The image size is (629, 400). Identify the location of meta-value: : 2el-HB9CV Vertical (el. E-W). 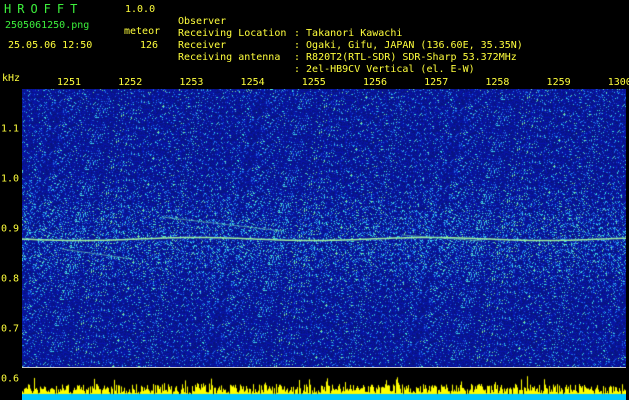
(384, 69).